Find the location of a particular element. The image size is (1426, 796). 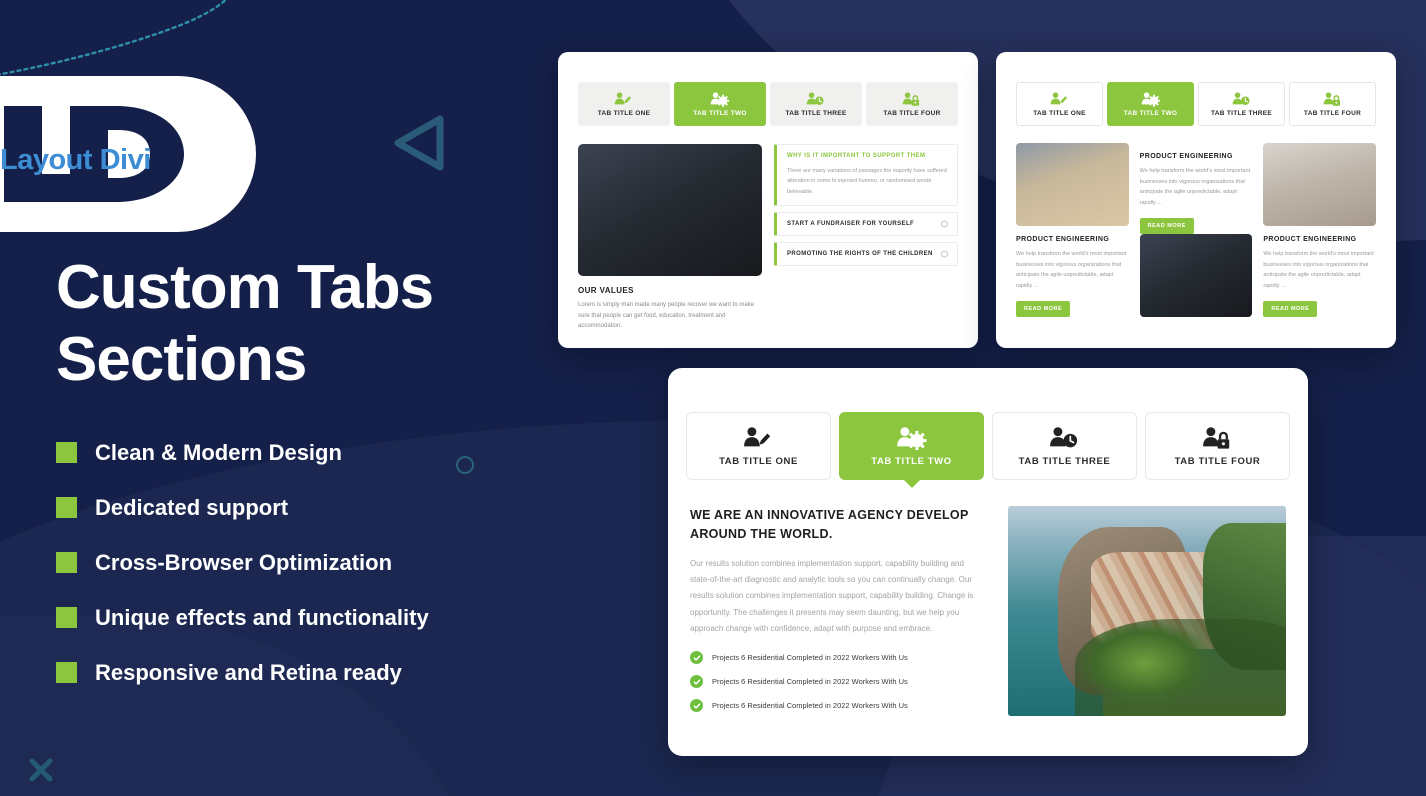

accordion-title: PROMOTING THE RIGHTS OF THE CHILDREN is located at coordinates (860, 254).